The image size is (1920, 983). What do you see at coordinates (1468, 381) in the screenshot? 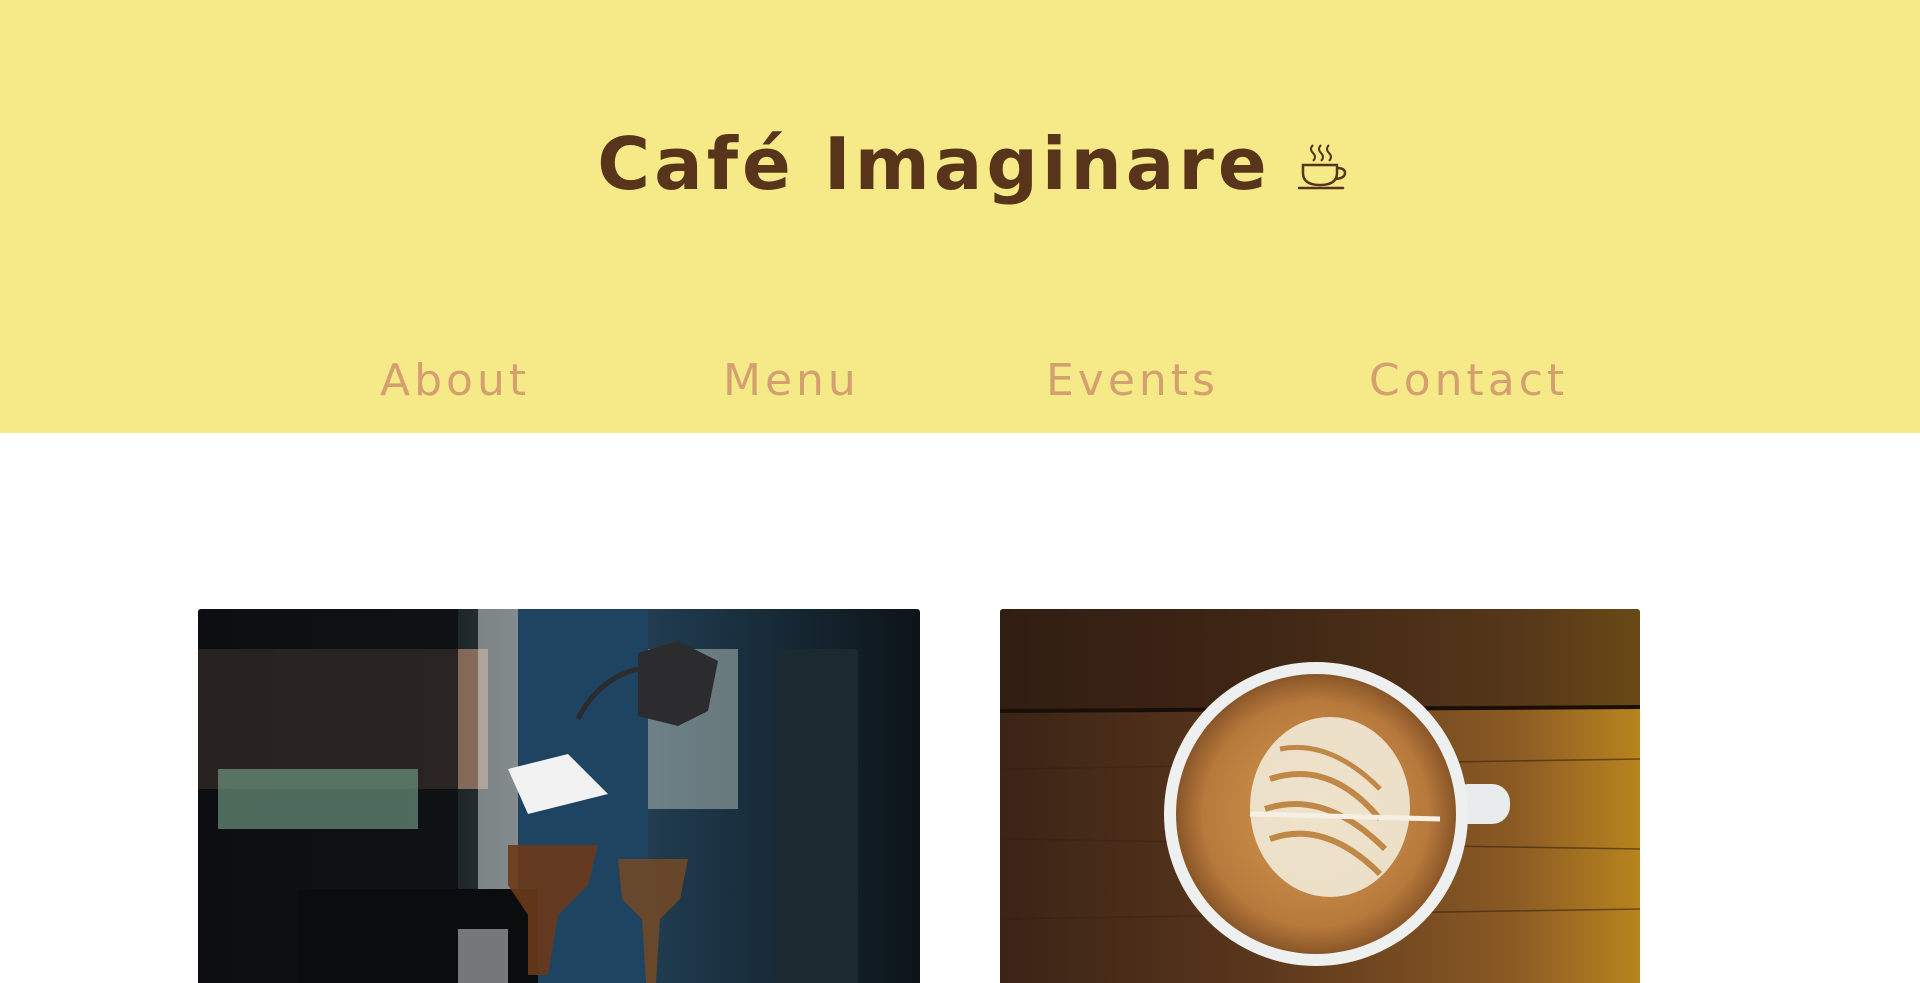
I see `nav-contact-link: Contact` at bounding box center [1468, 381].